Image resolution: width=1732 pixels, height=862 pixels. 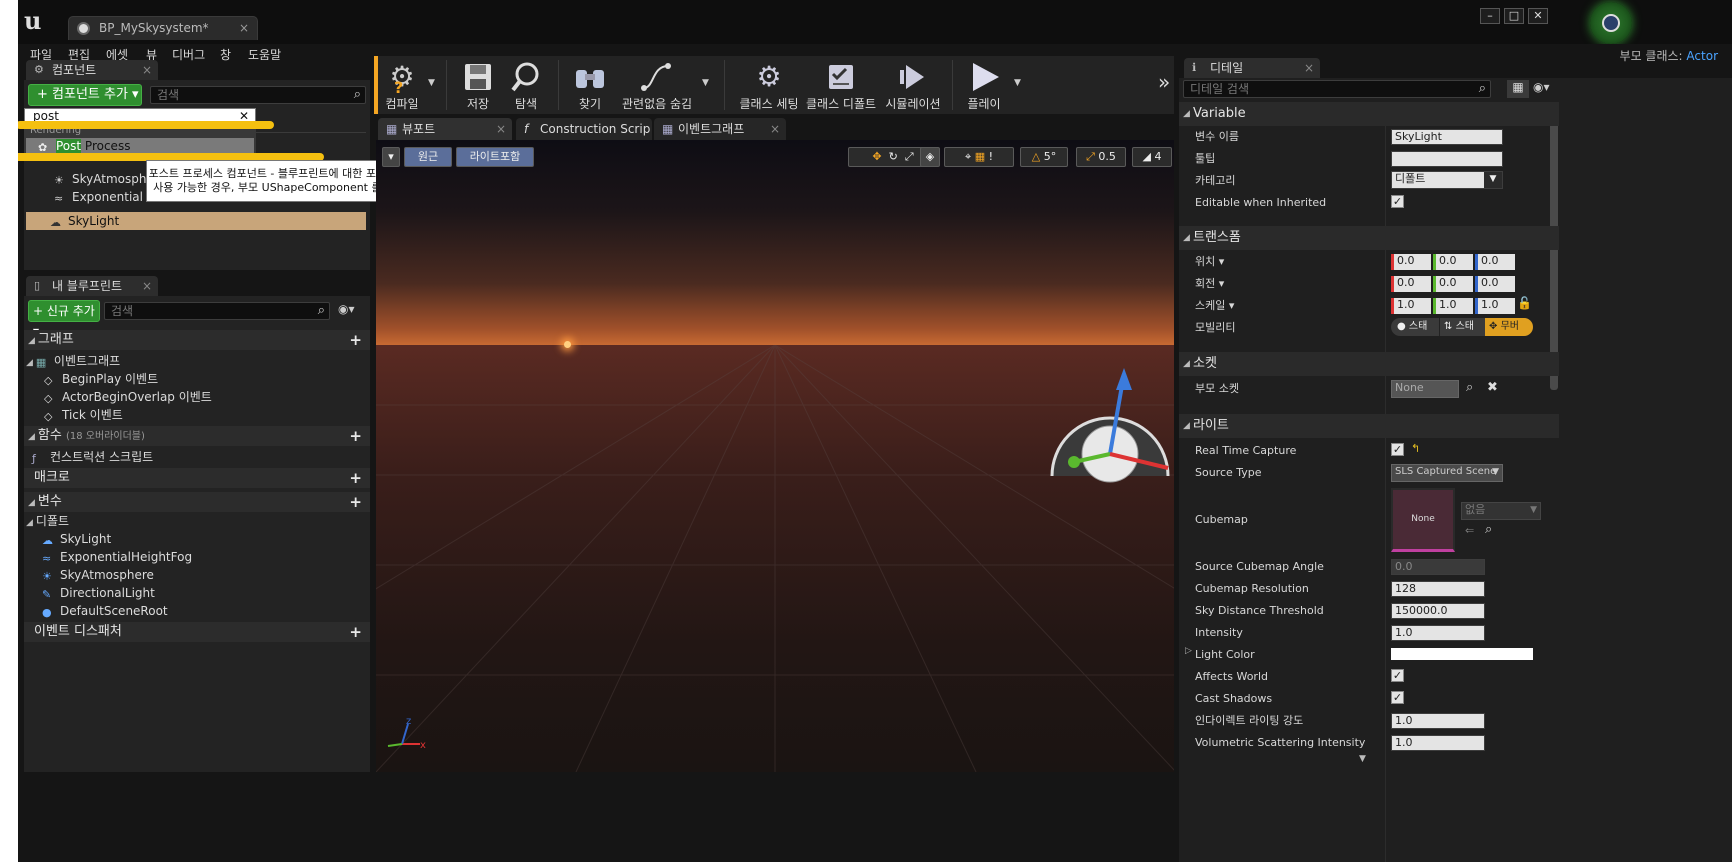 What do you see at coordinates (590, 85) in the screenshot?
I see `find-button: 찾기` at bounding box center [590, 85].